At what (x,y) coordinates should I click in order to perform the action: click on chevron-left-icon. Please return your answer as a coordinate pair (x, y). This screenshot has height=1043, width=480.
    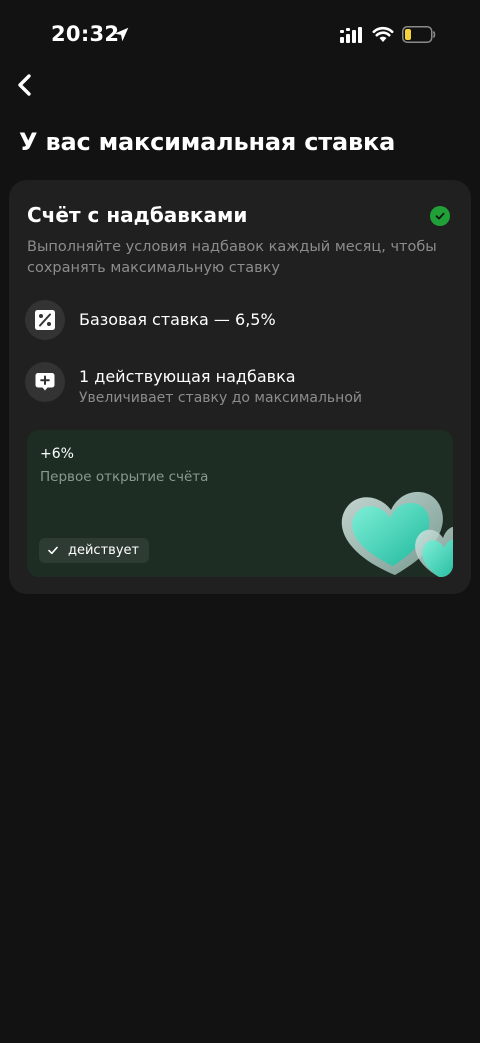
    Looking at the image, I should click on (24, 85).